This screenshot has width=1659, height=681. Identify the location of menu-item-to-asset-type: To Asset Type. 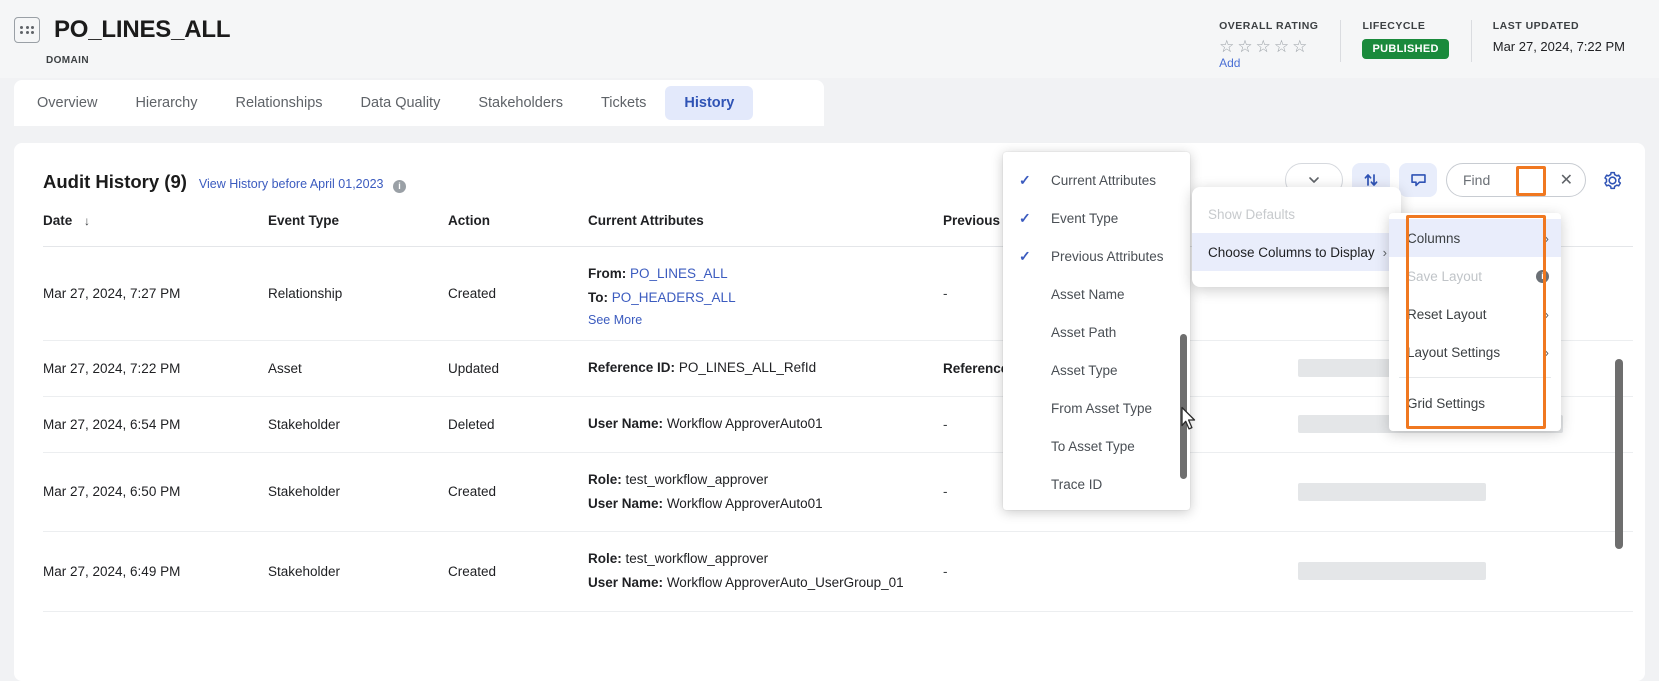
(1096, 446).